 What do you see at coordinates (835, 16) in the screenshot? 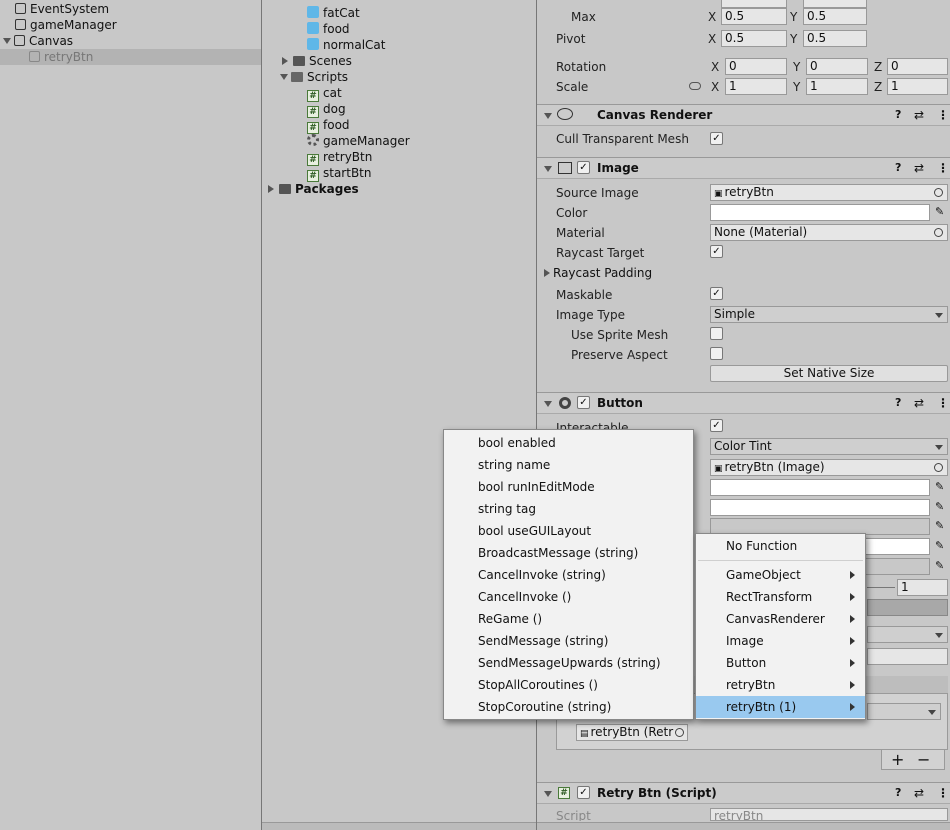
I see `max-y-field: 0.5` at bounding box center [835, 16].